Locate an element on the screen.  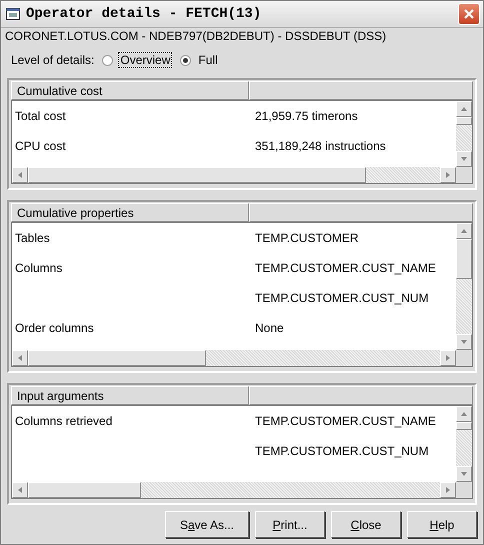
table-cell: TEMP.CUSTOMER is located at coordinates (307, 238).